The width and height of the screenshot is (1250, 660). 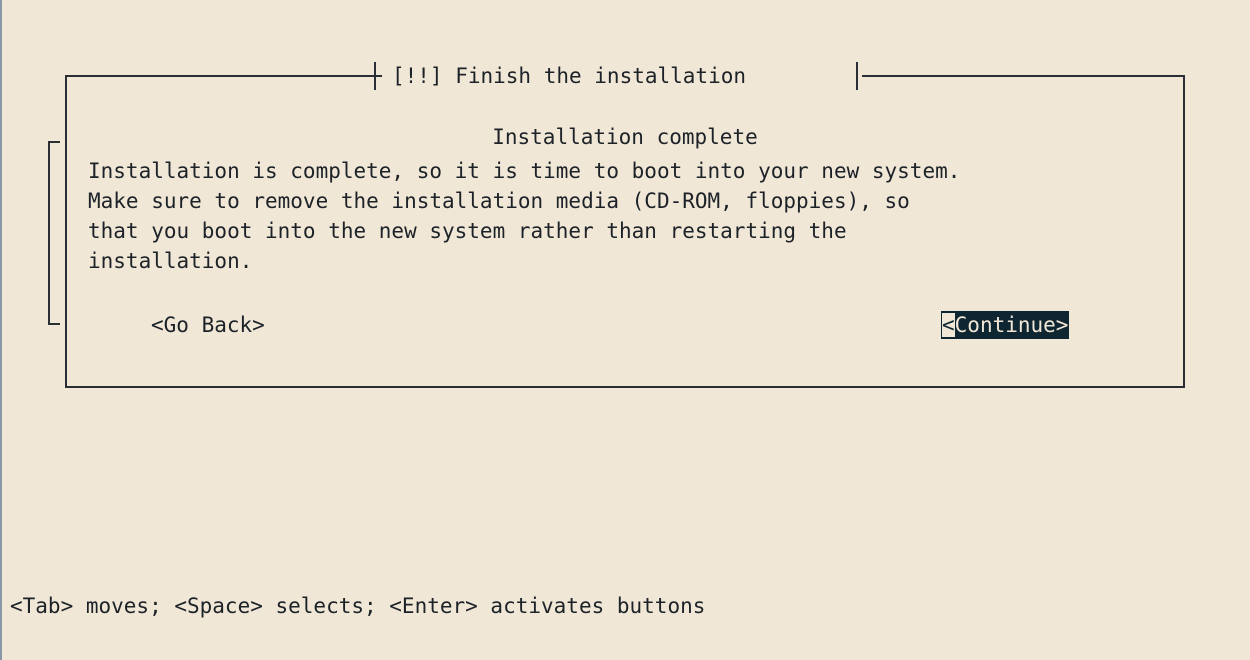 I want to click on screen-edge, so click(x=1, y=330).